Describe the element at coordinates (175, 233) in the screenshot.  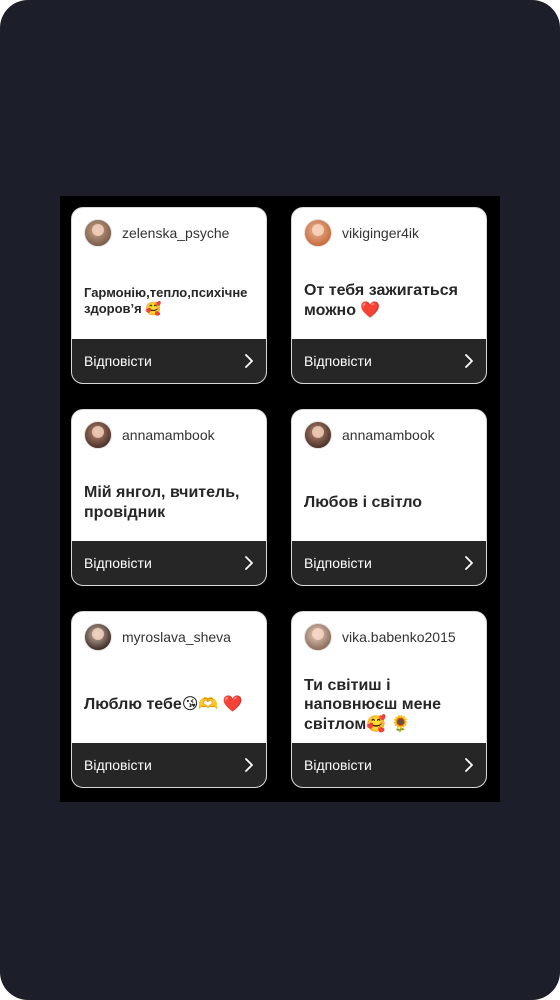
I see `username: zelenska_psyche` at that location.